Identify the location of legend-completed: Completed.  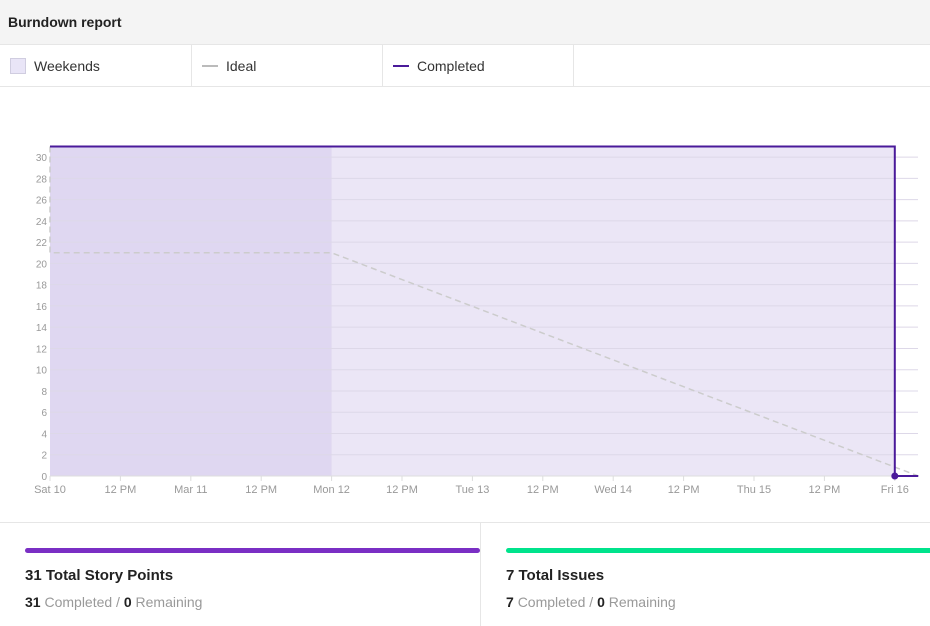
(478, 65).